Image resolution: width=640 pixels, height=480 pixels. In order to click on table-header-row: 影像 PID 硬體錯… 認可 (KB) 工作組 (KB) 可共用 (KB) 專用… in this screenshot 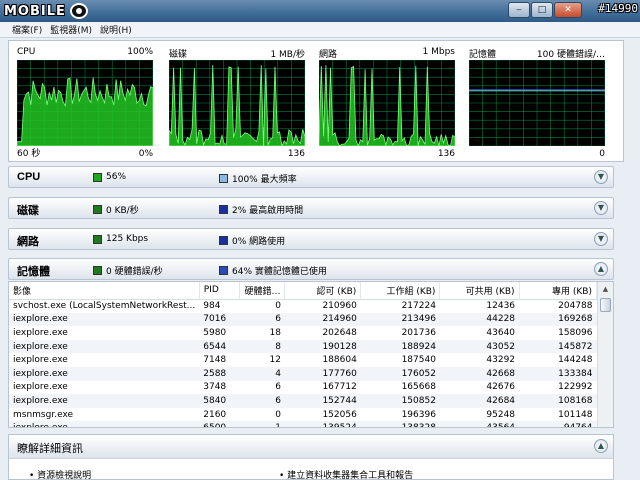, I will do `click(303, 291)`.